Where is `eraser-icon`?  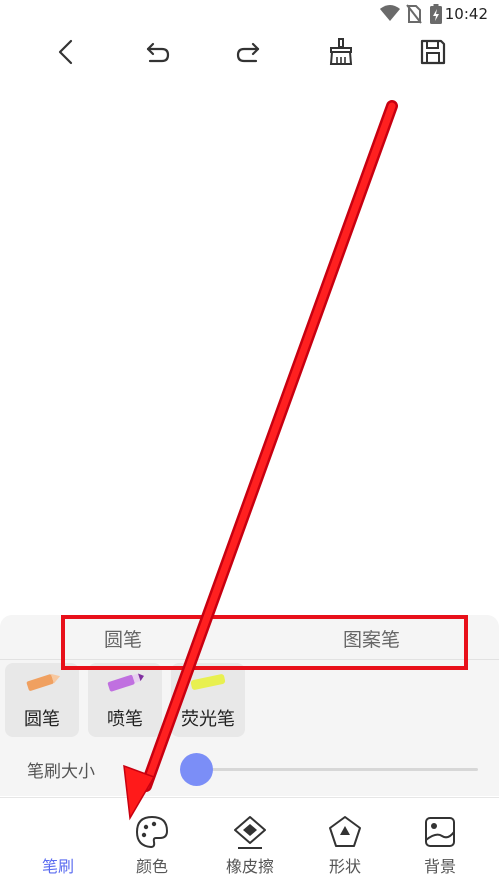
eraser-icon is located at coordinates (250, 832).